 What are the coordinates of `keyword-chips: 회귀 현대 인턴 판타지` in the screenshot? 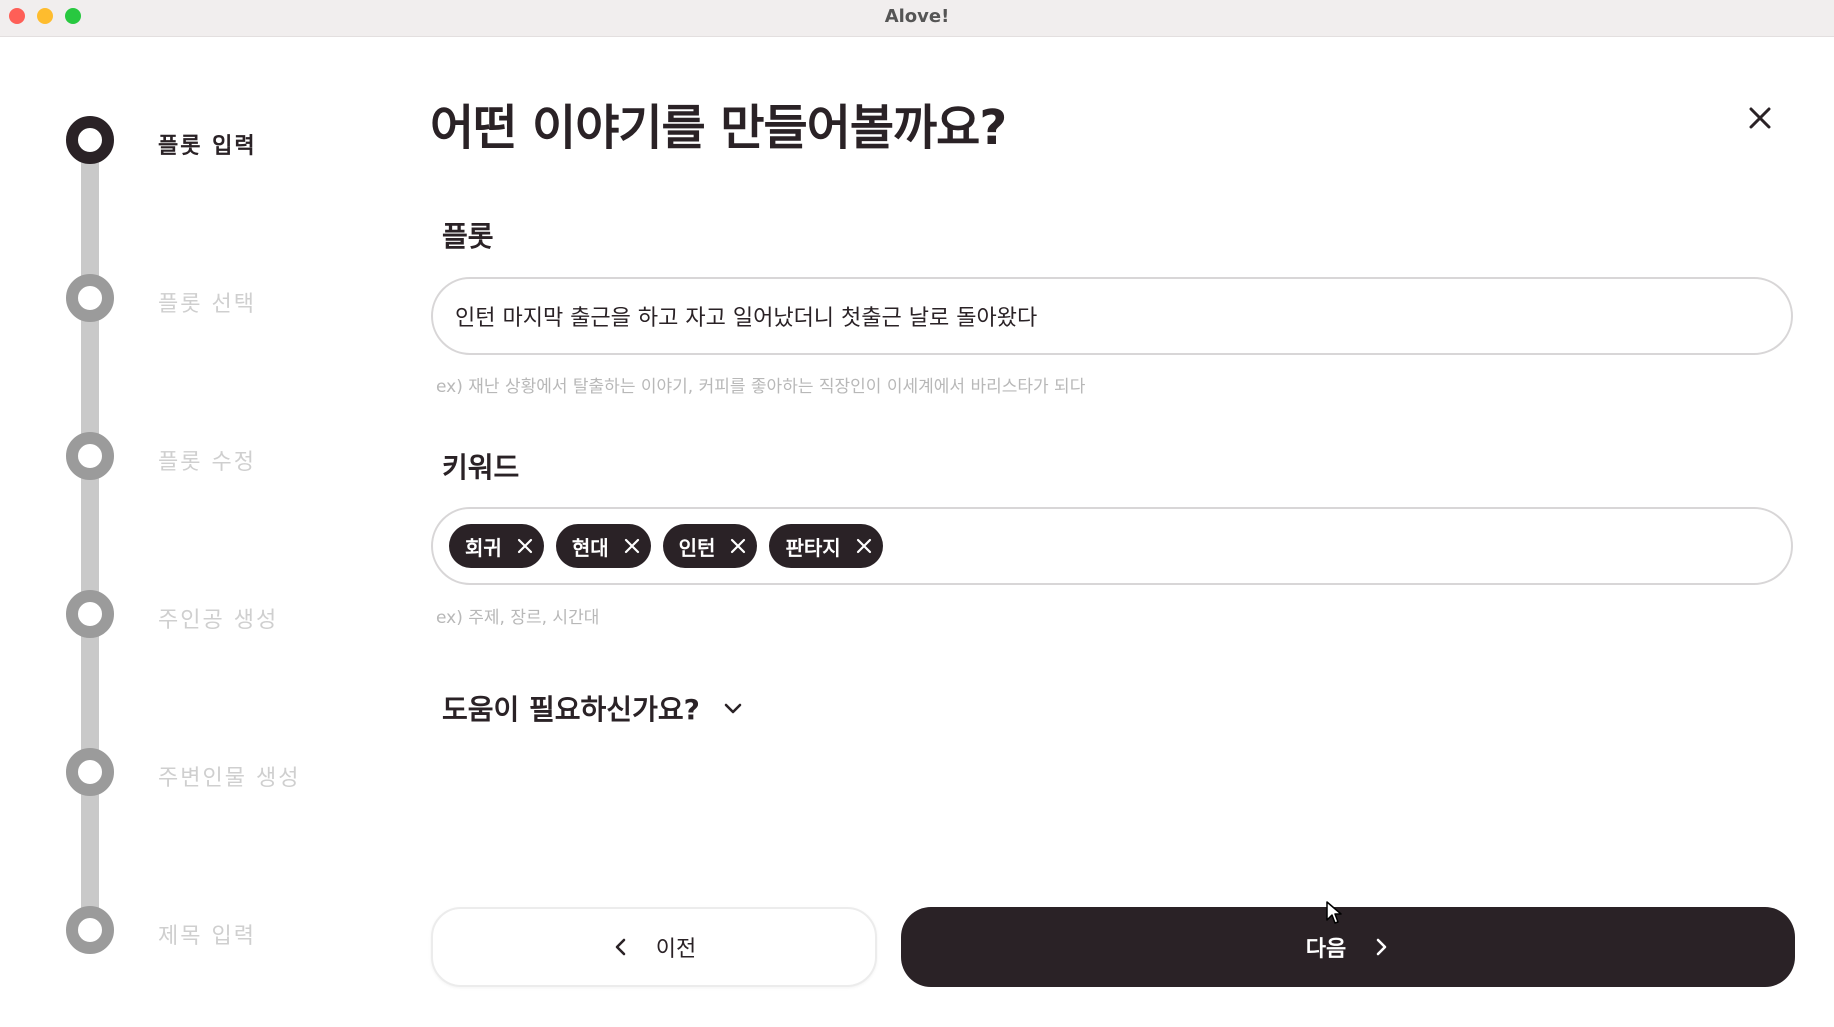 It's located at (666, 546).